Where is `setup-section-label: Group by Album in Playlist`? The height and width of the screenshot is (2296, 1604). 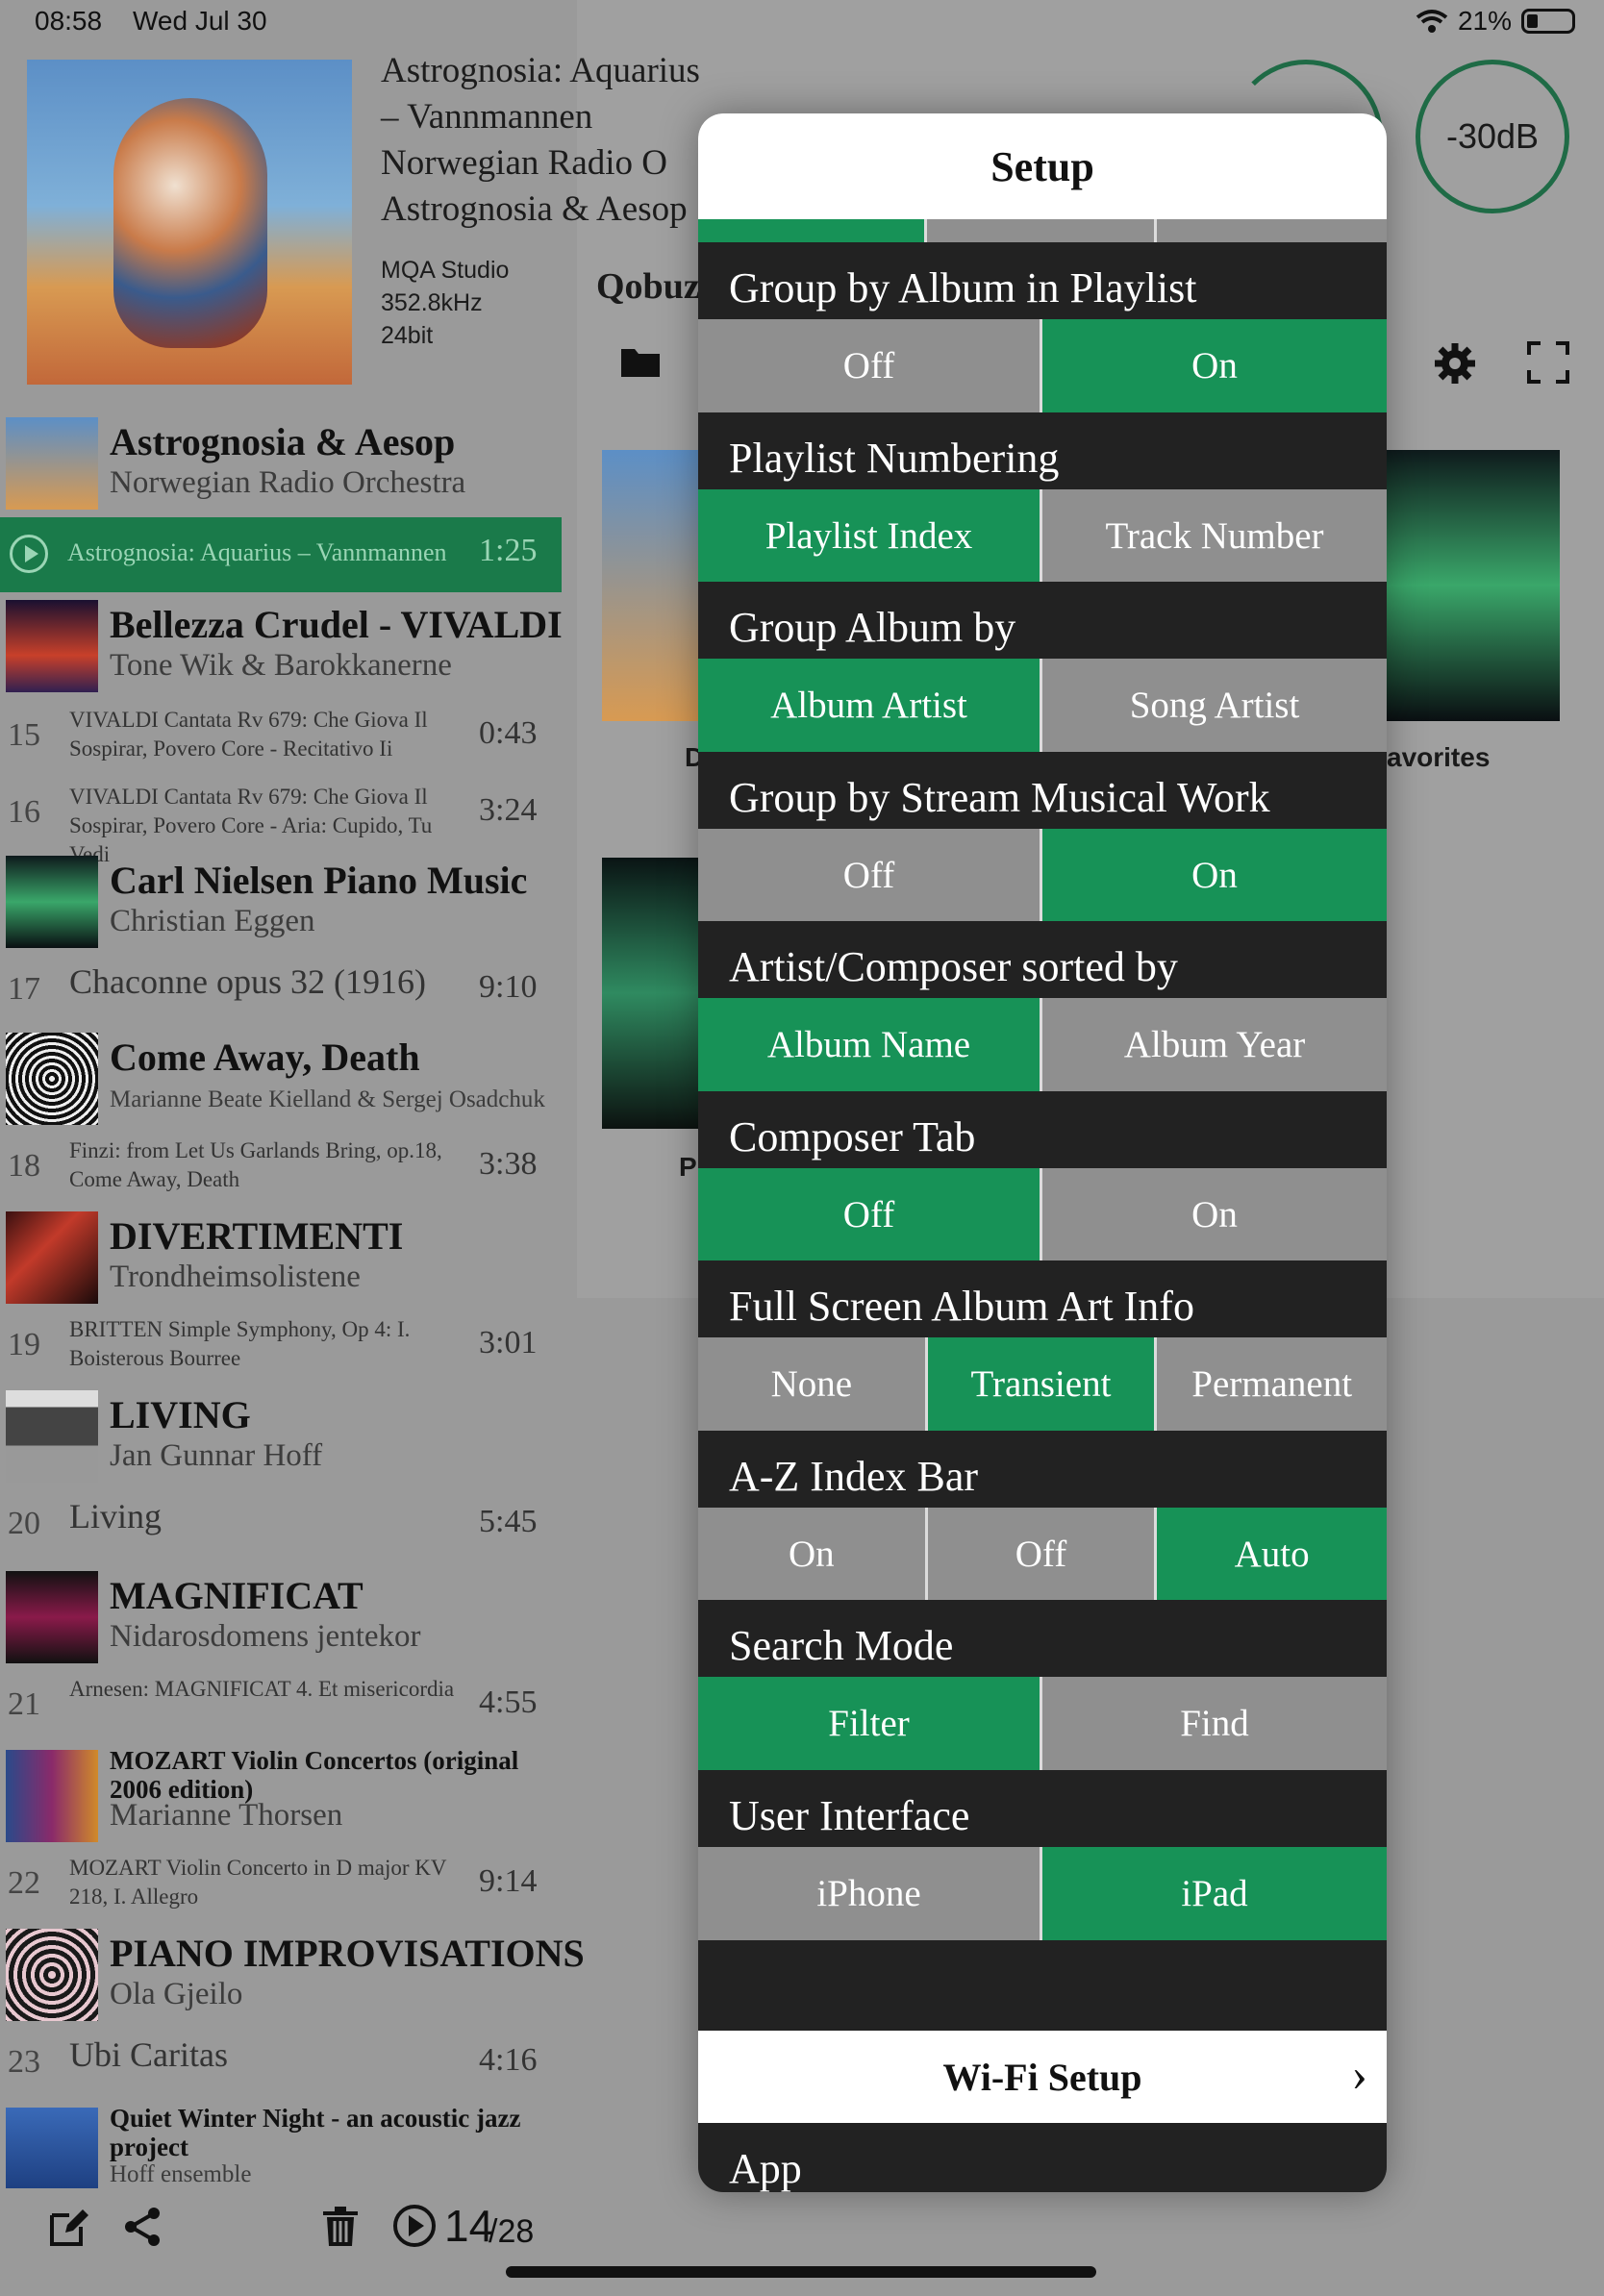
setup-section-label: Group by Album in Playlist is located at coordinates (963, 288).